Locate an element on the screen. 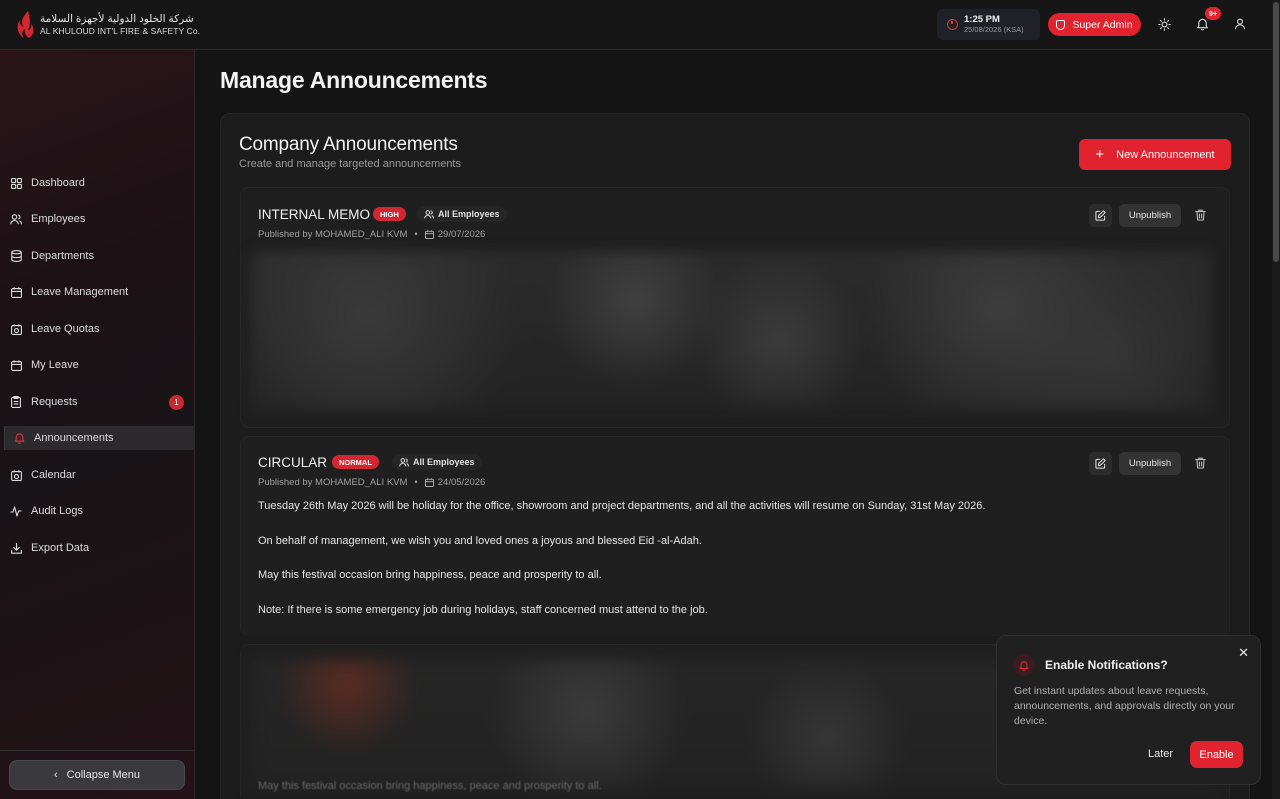 The image size is (1280, 799). announcement-title: INTERNAL MEMO is located at coordinates (314, 214).